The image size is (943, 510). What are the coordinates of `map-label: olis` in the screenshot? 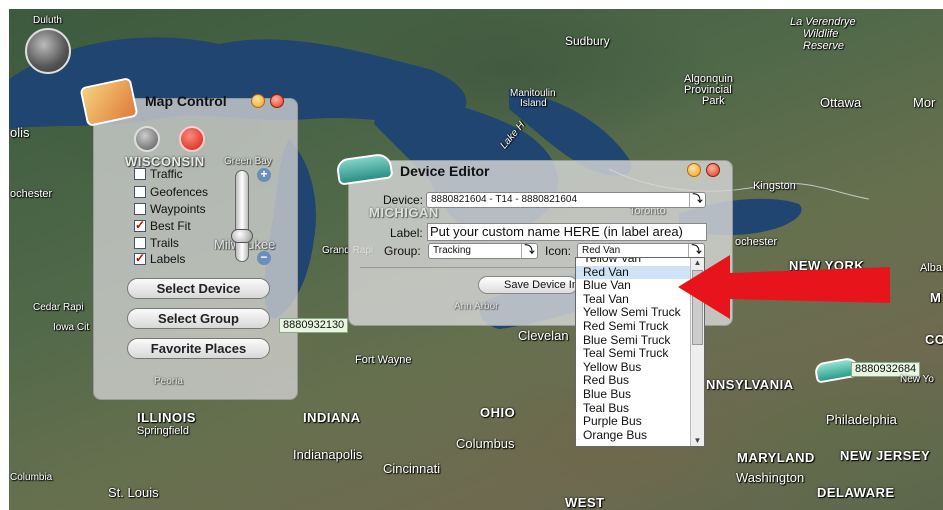 It's located at (20, 132).